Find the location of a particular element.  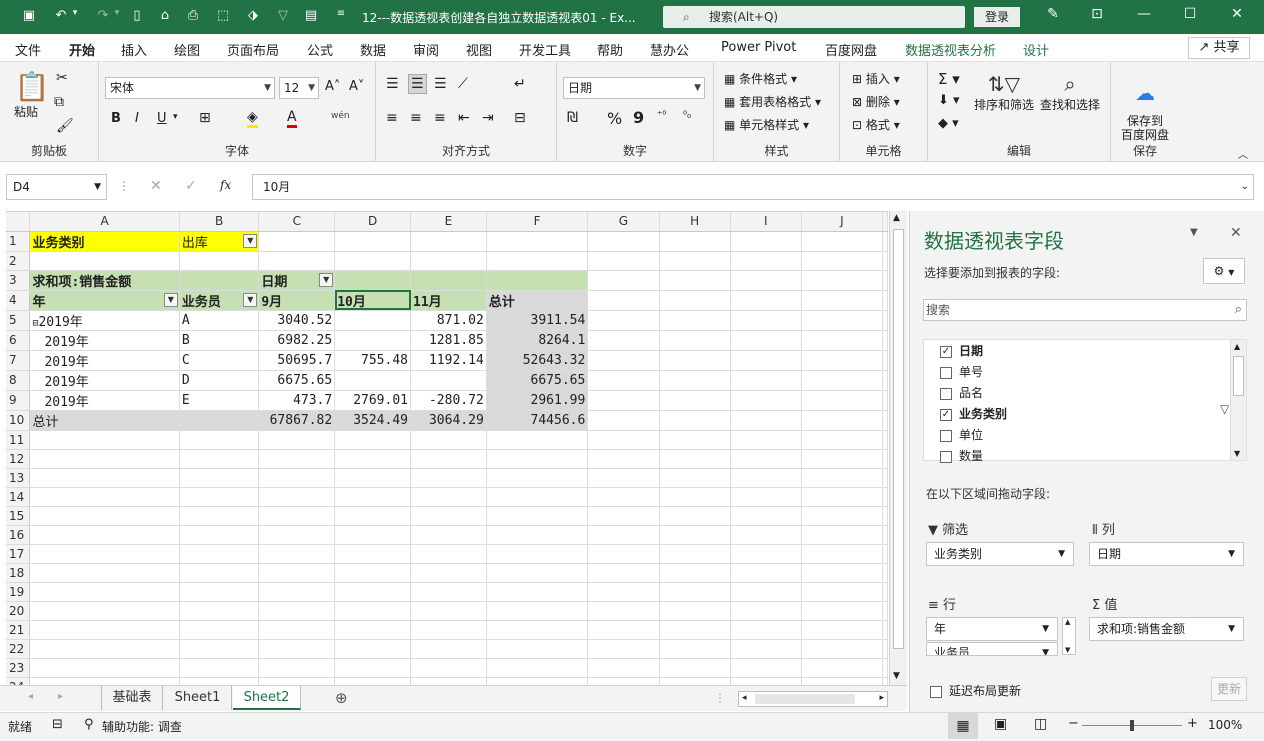

conditional-format-button: ▦ 条件格式 ▾ is located at coordinates (760, 78).